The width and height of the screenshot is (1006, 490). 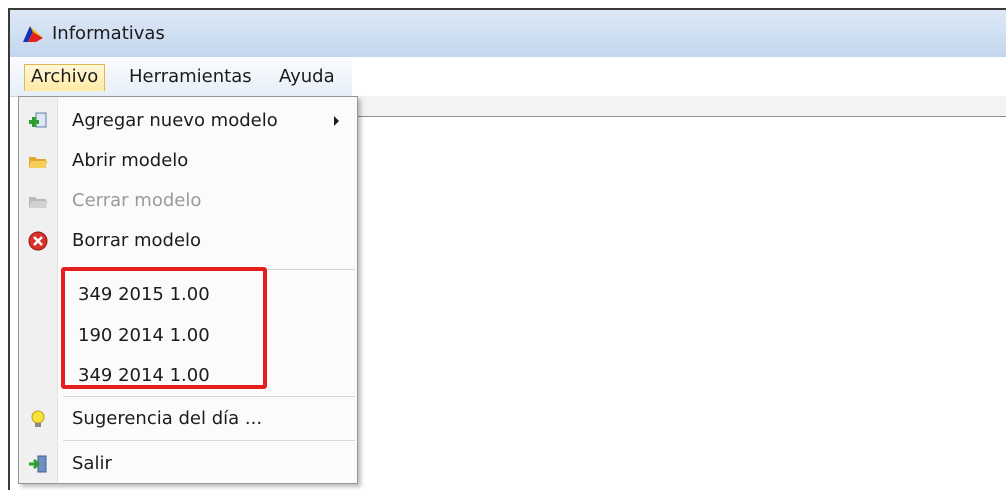 I want to click on menu-item-borrar-modelo: Borrar modelo, so click(x=188, y=241).